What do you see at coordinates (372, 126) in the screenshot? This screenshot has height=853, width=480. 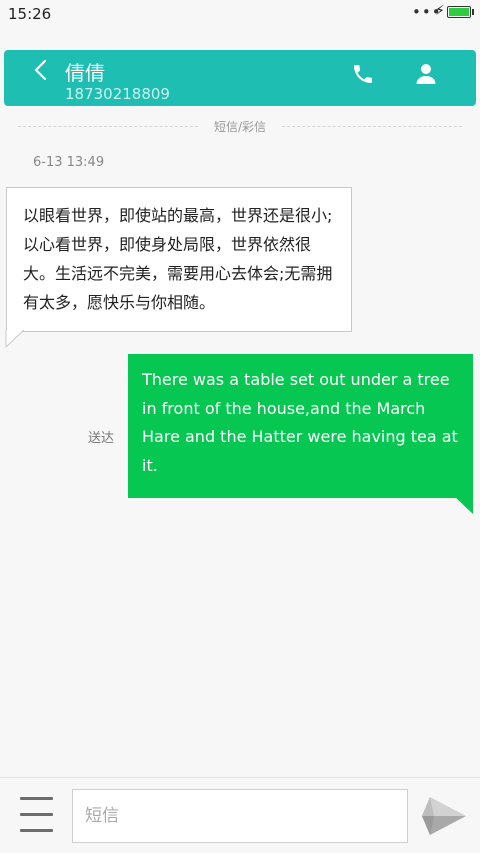 I see `separator-line-right` at bounding box center [372, 126].